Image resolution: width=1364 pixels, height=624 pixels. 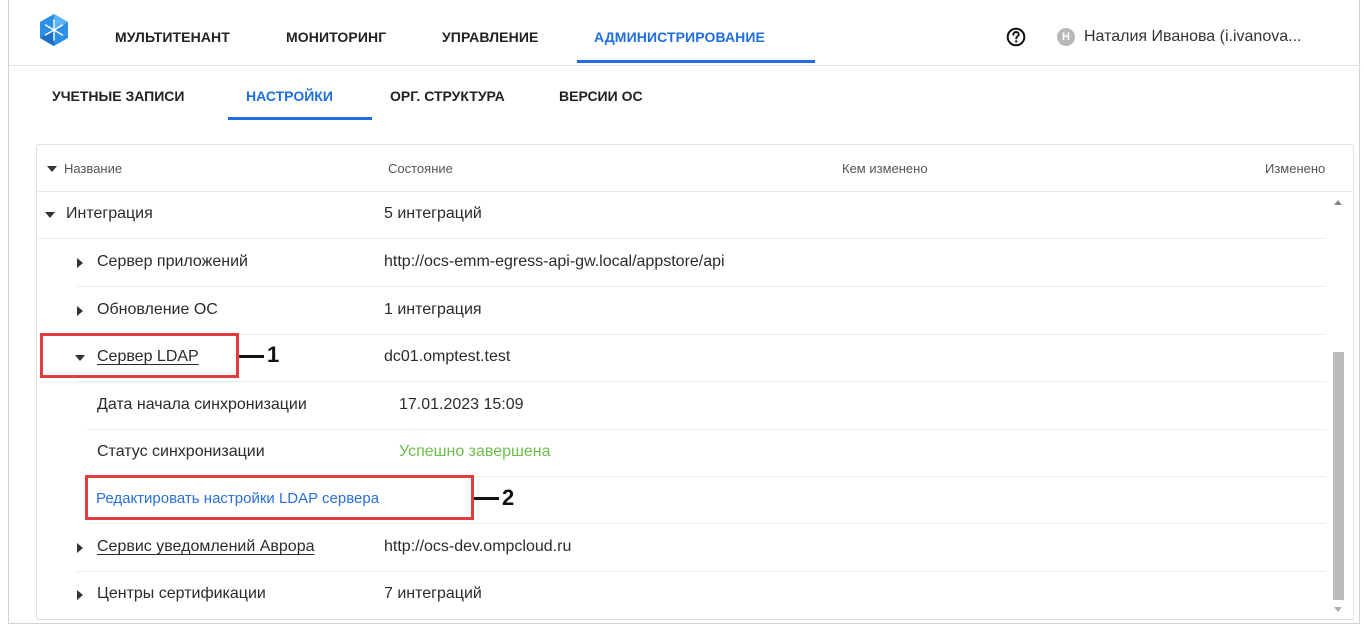 What do you see at coordinates (206, 547) in the screenshot?
I see `row-name: Сервис уведомлений Аврора` at bounding box center [206, 547].